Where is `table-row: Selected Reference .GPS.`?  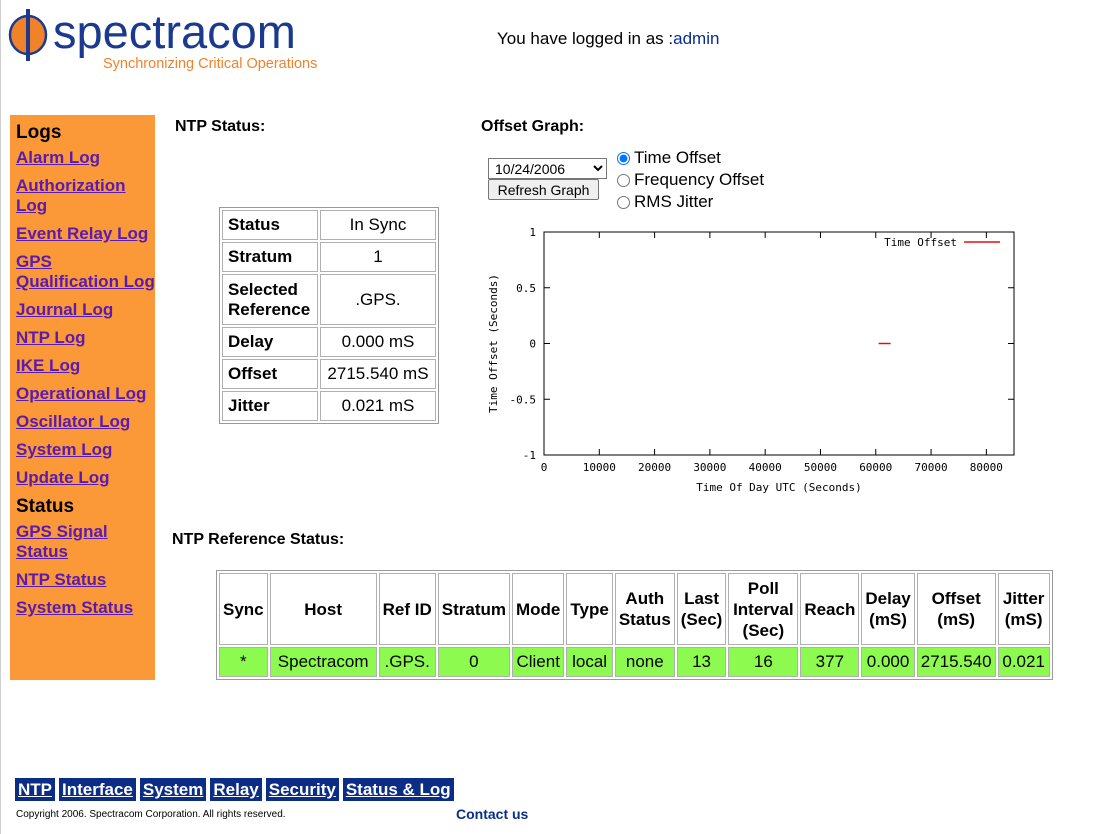 table-row: Selected Reference .GPS. is located at coordinates (329, 299).